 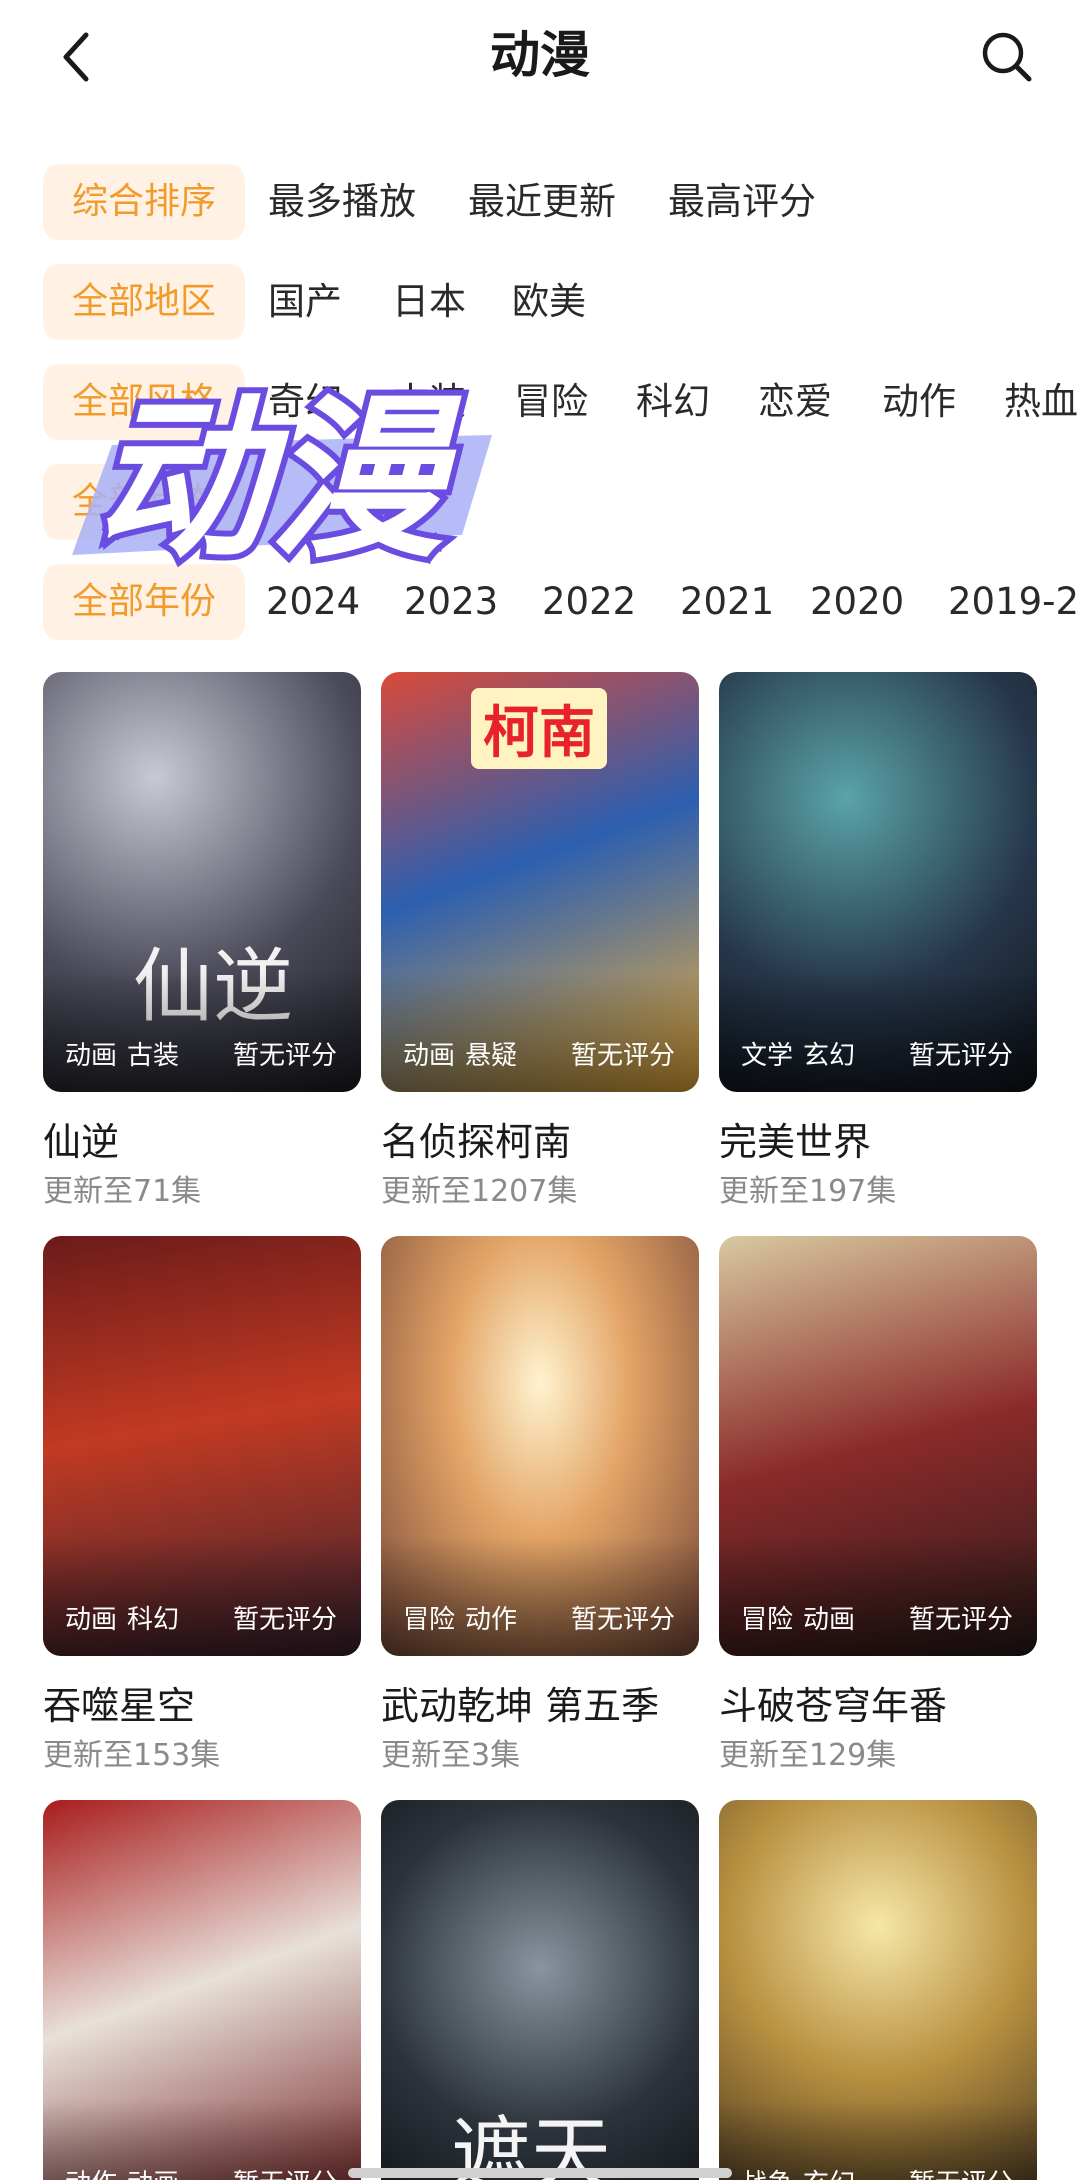 I want to click on home-indicator, so click(x=540, y=2173).